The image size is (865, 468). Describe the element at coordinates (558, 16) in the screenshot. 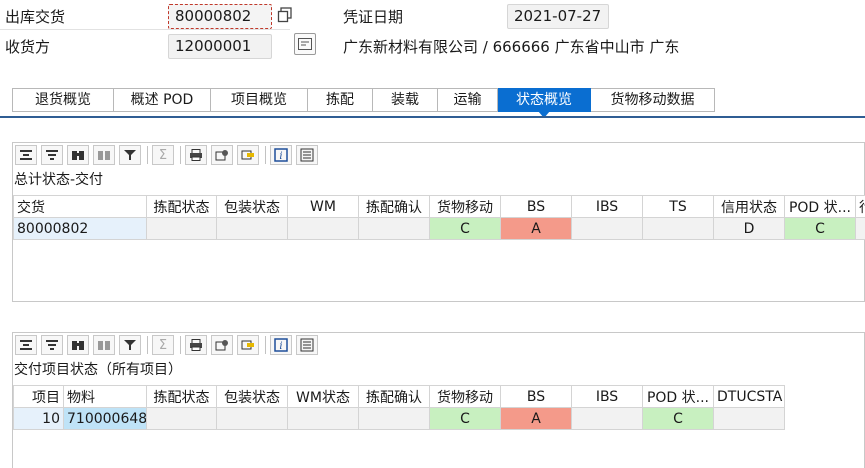

I see `date-field: 2021-07-27` at that location.